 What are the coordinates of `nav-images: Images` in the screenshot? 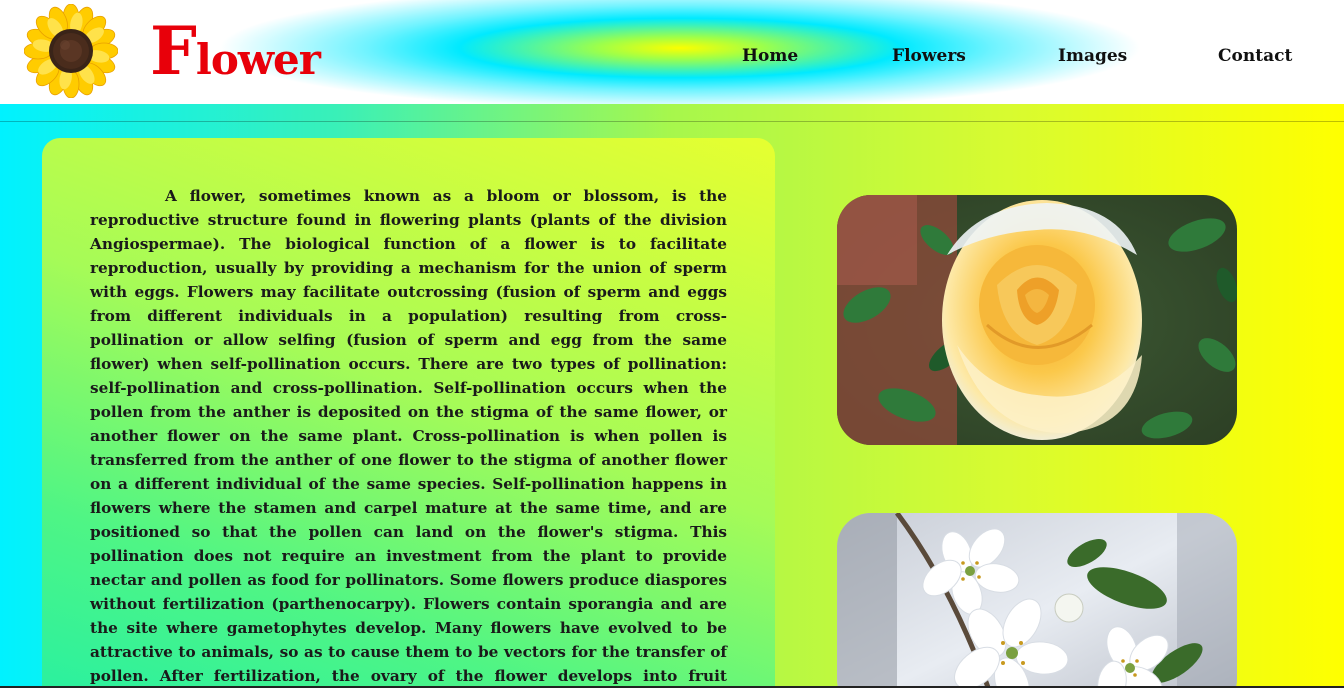 It's located at (1092, 56).